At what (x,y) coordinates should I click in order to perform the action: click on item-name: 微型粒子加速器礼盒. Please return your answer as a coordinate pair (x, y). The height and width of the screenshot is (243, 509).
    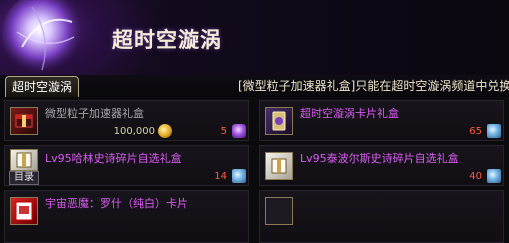
    Looking at the image, I should click on (94, 113).